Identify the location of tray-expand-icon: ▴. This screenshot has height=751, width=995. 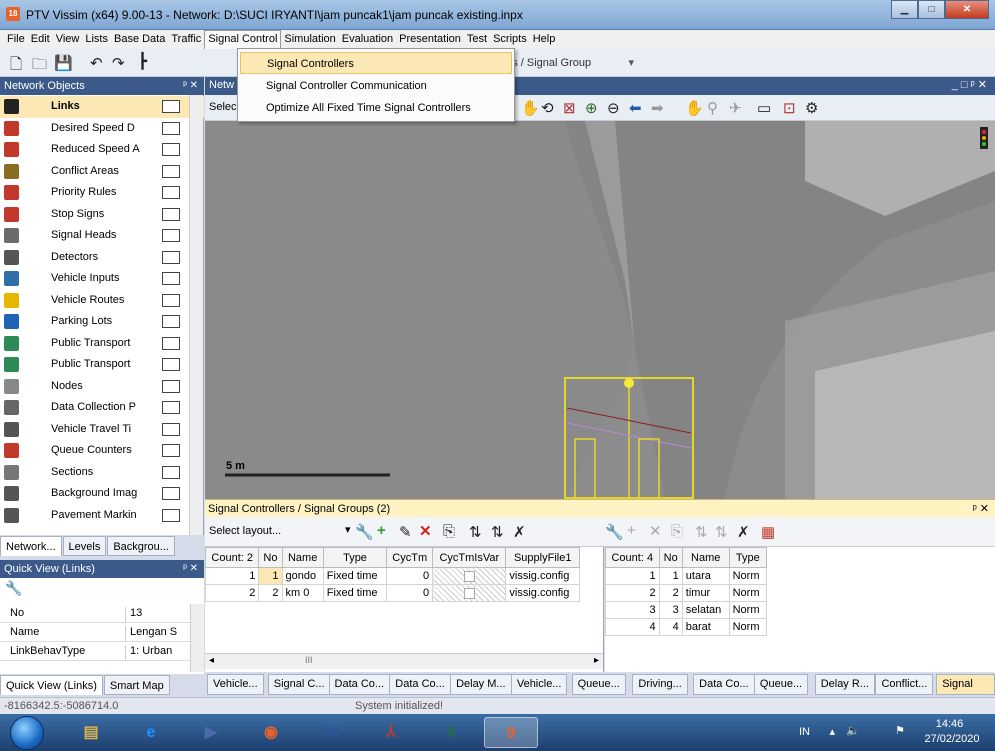
(832, 731).